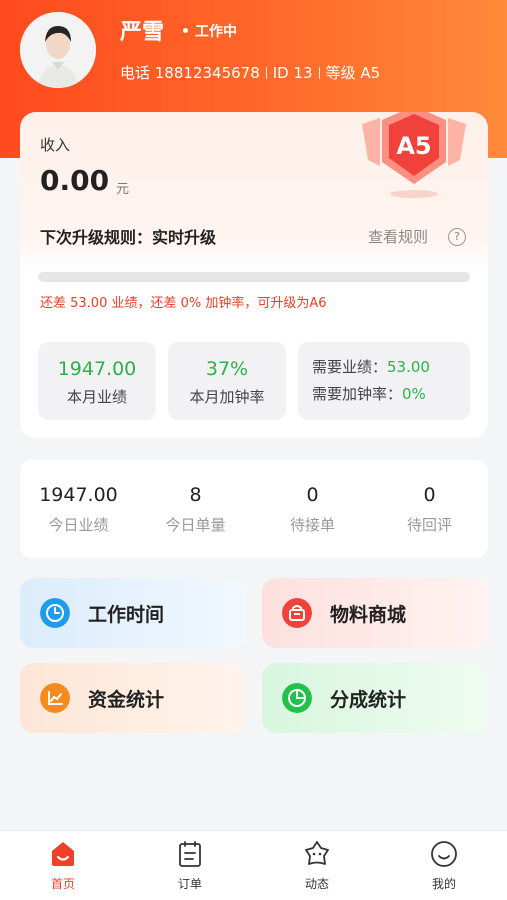 The image size is (507, 900). What do you see at coordinates (457, 237) in the screenshot?
I see `help-icon: ?` at bounding box center [457, 237].